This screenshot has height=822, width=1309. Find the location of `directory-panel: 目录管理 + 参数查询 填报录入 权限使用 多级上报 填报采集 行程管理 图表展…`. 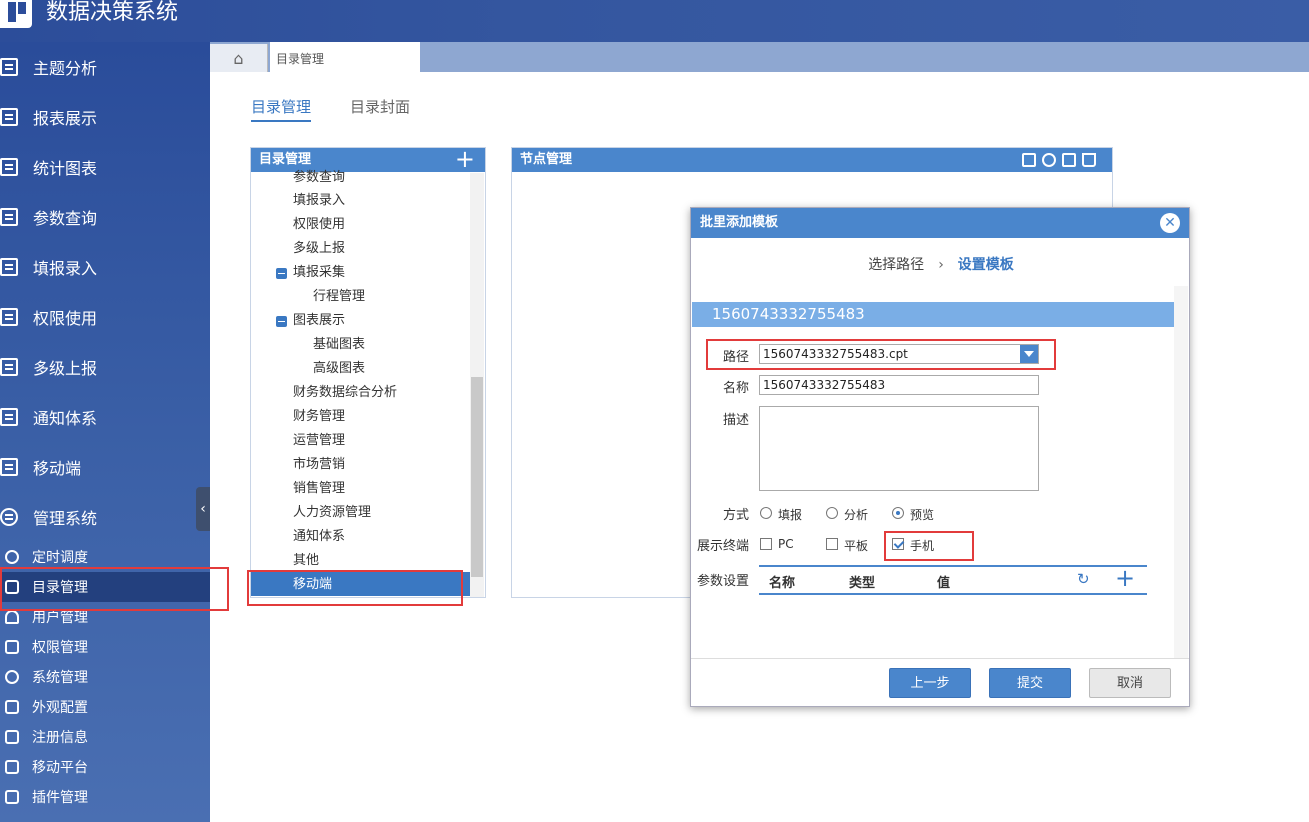

directory-panel: 目录管理 + 参数查询 填报录入 权限使用 多级上报 填报采集 行程管理 图表展… is located at coordinates (368, 372).